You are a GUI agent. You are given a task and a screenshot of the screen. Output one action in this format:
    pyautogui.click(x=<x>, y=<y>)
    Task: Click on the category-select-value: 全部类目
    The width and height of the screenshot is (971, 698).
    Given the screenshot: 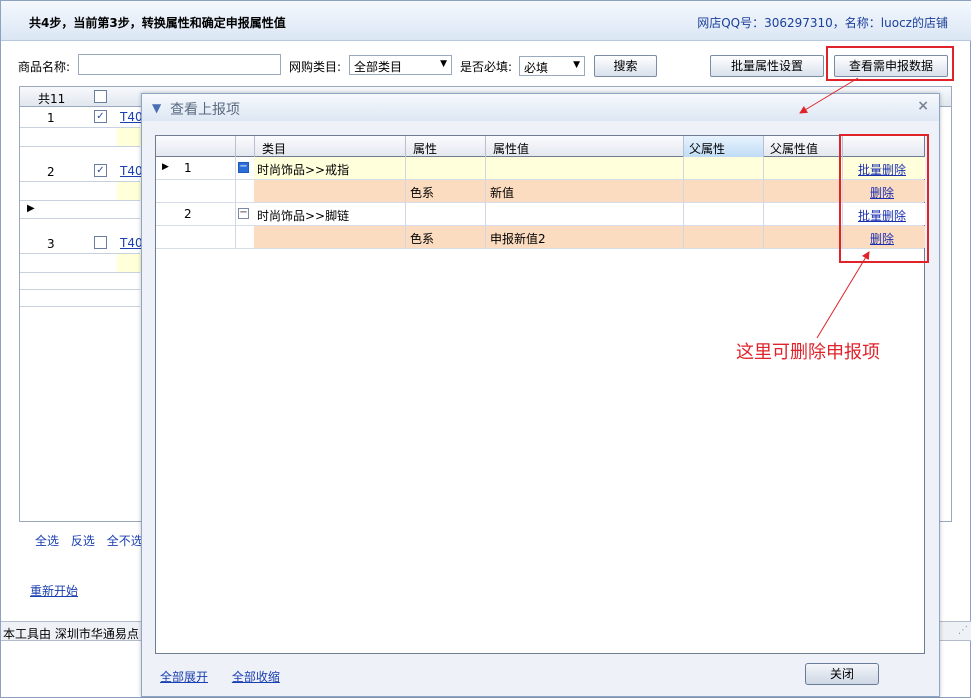 What is the action you would take?
    pyautogui.click(x=378, y=67)
    